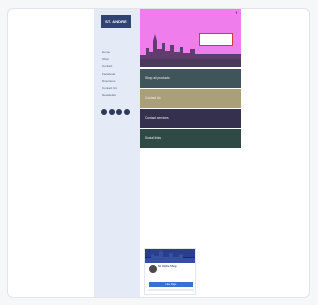 This screenshot has width=320, height=305. I want to click on cover-illustration, so click(170, 256).